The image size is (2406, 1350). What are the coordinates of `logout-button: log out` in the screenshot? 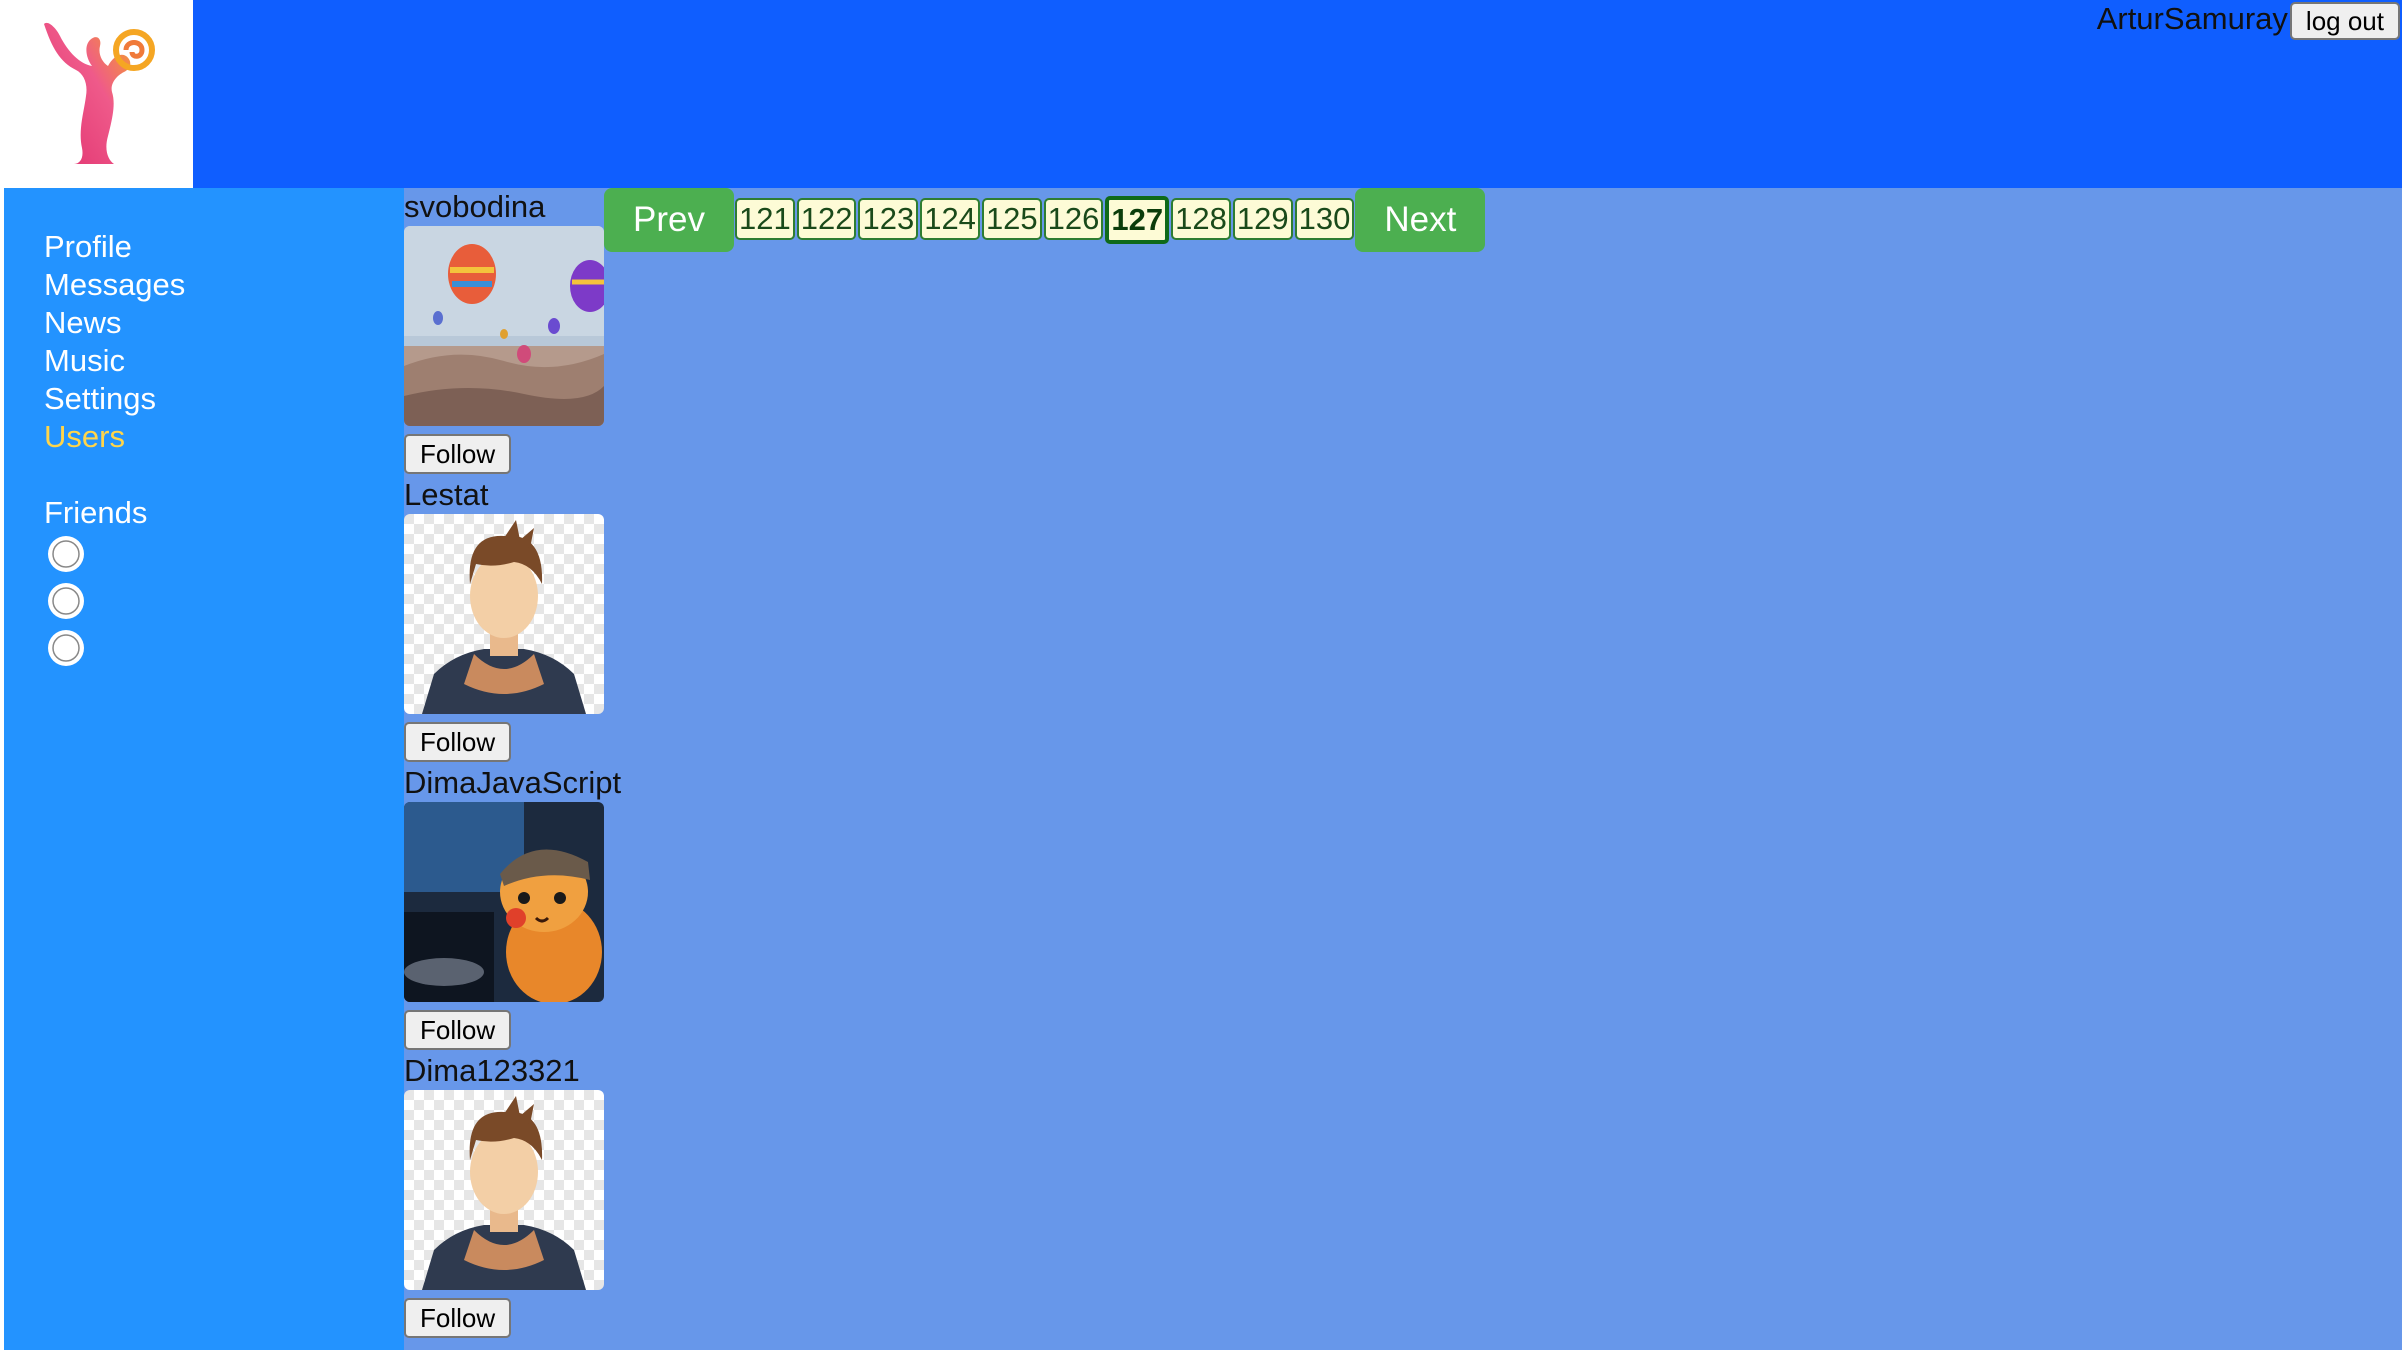 It's located at (2344, 21).